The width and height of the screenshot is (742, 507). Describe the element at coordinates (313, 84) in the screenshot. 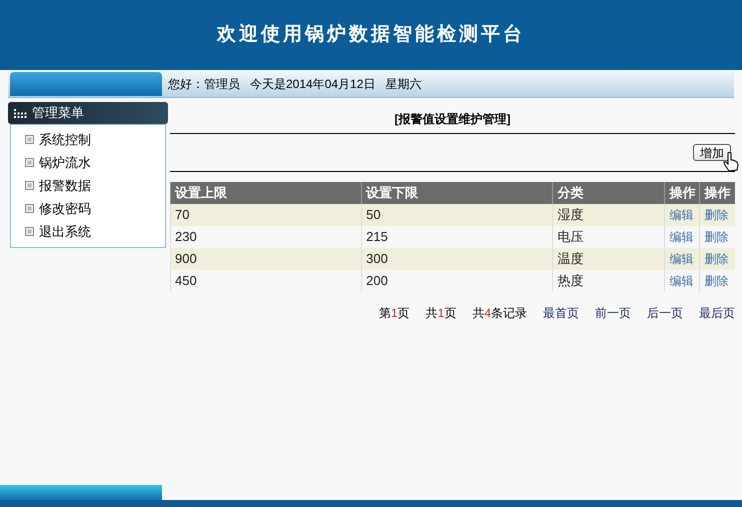

I see `date-text: 今天是2014年04月12日` at that location.